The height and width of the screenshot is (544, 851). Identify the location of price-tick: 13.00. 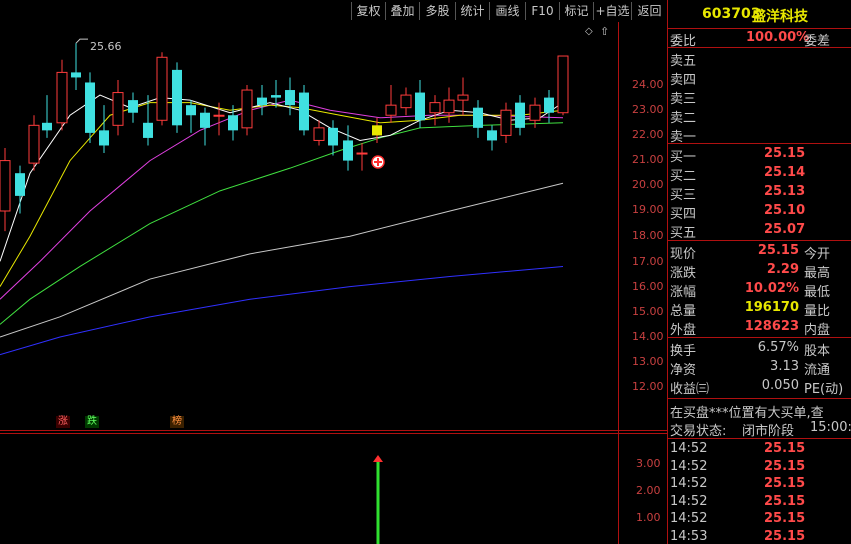
(648, 361).